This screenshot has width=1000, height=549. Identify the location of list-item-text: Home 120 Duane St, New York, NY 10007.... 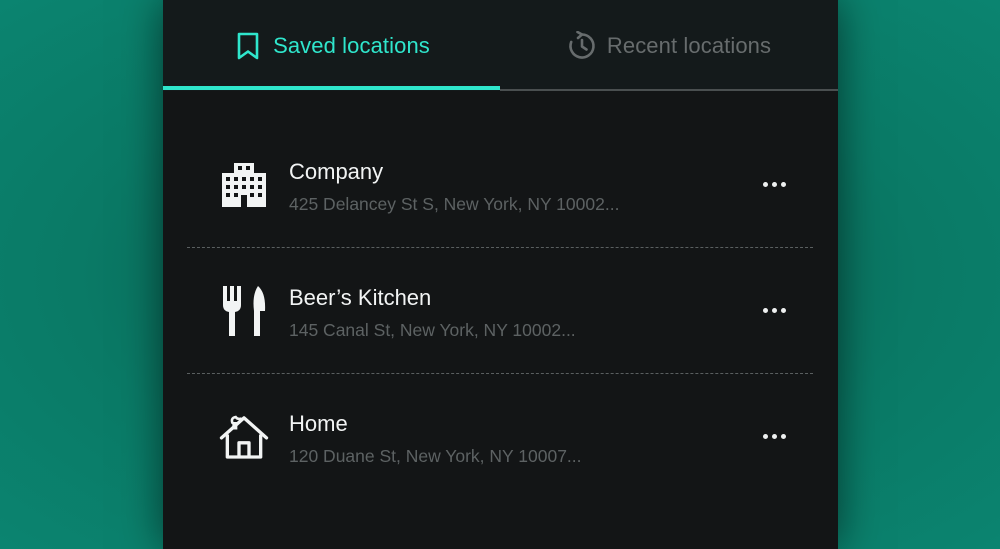
(435, 439).